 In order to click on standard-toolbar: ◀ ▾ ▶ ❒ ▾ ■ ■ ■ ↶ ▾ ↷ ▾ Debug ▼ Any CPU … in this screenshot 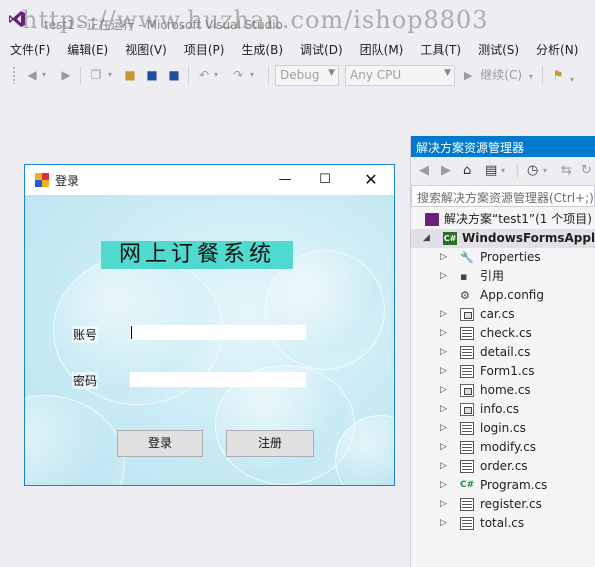, I will do `click(297, 75)`.